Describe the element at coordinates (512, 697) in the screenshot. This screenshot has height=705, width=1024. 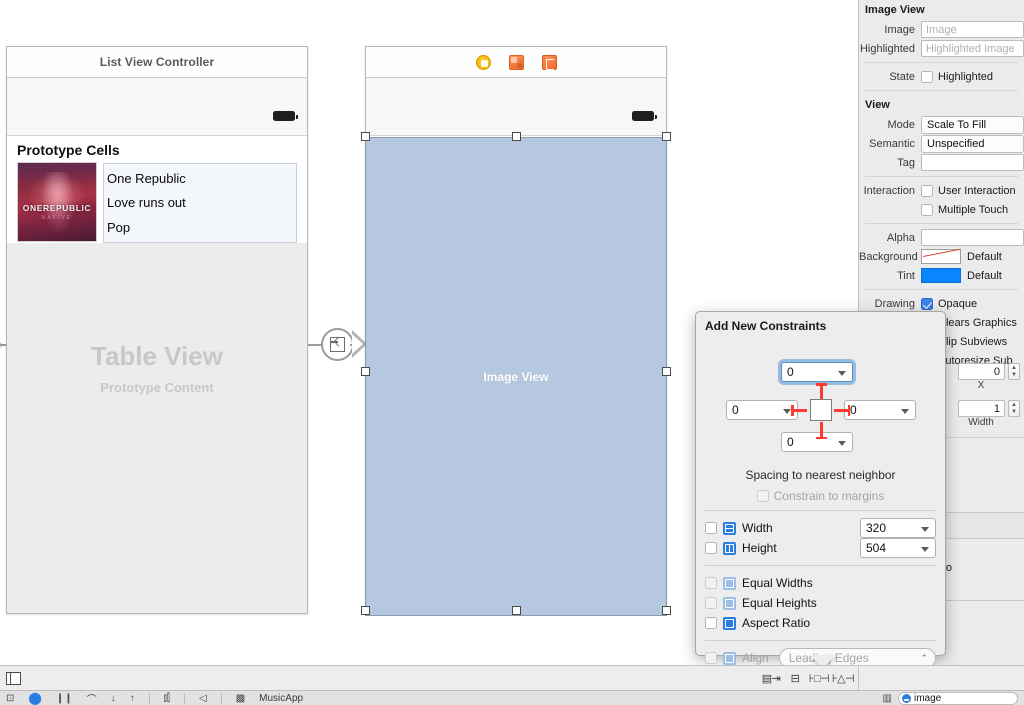
I see `debug-toolbar: ⊡ ⬤ ❙❙ ⌒ ↓ ↑ ⫾⫿ ◁ ▩ MusicApp` at that location.